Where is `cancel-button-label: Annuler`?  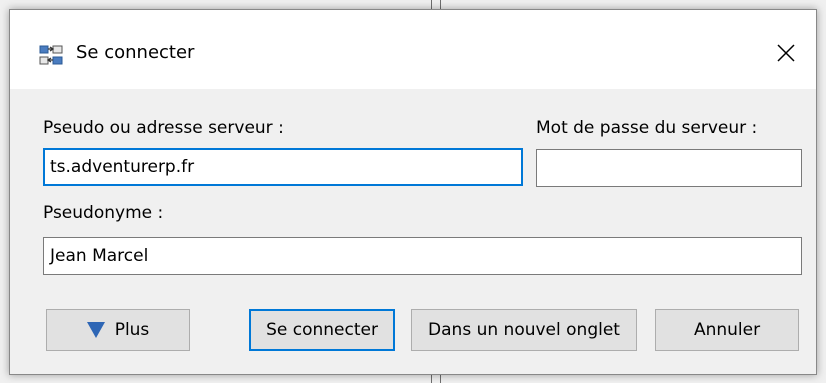 cancel-button-label: Annuler is located at coordinates (727, 330).